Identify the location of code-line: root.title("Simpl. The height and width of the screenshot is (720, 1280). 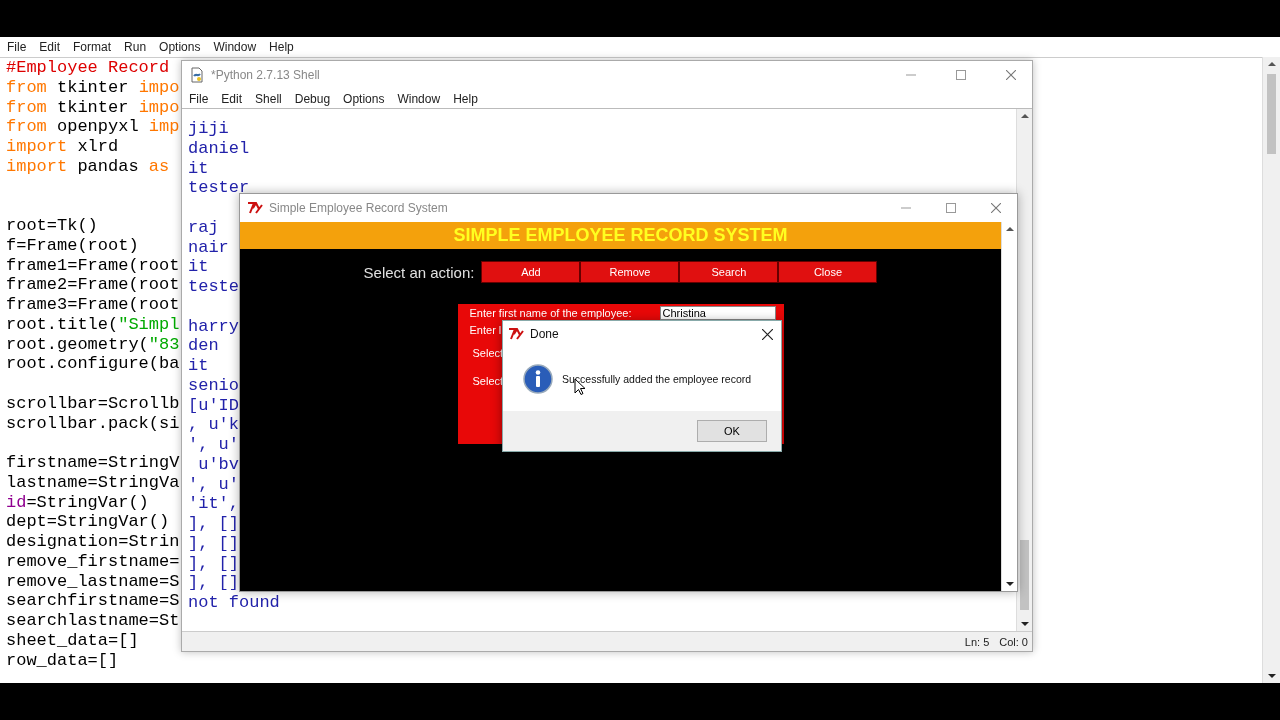
(93, 324).